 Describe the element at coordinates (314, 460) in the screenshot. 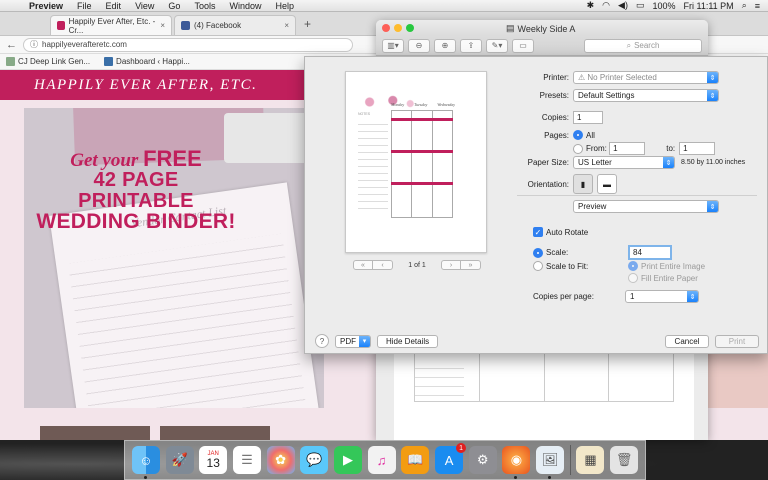

I see `messages-icon: 💬` at that location.